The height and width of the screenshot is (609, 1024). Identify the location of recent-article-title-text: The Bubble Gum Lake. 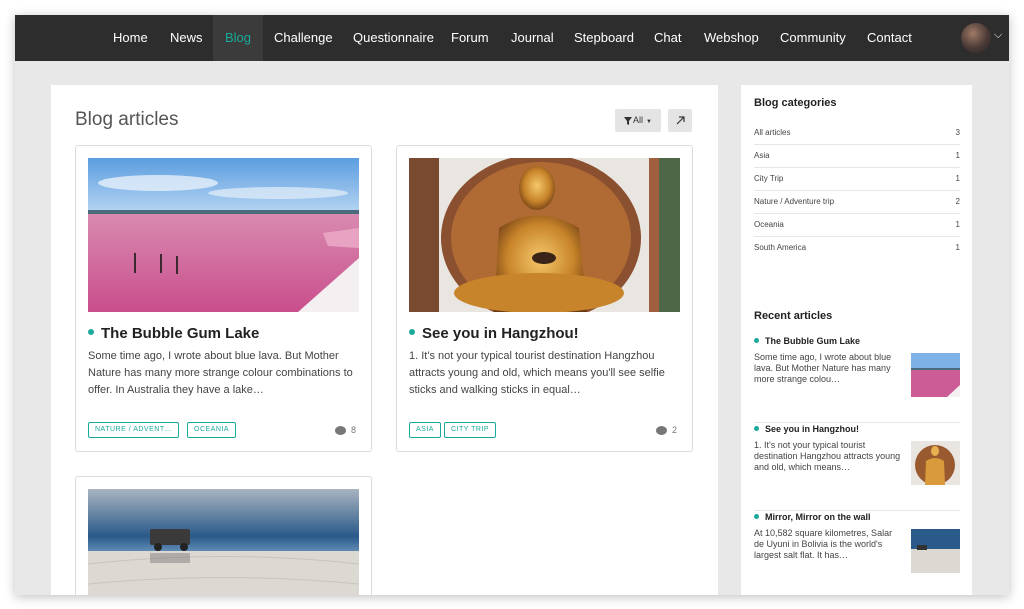
(812, 341).